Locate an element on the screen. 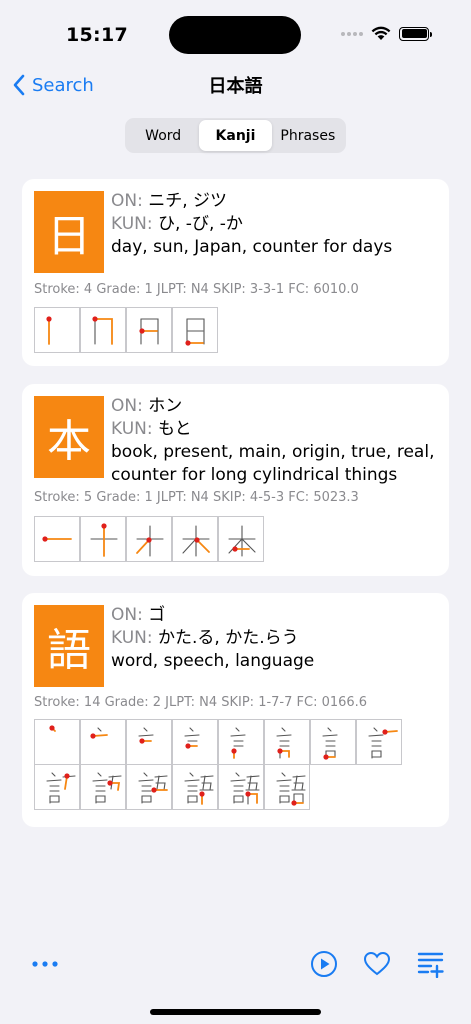 This screenshot has height=1024, width=471. status-bar: 15:17 is located at coordinates (235, 30).